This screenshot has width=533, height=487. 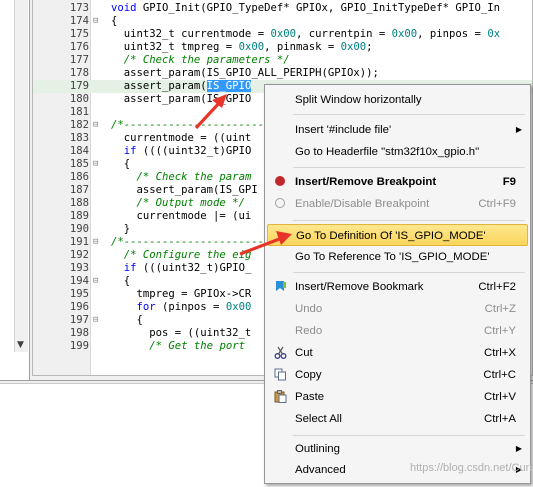 What do you see at coordinates (397, 353) in the screenshot?
I see `menu-item-cut: Cut Ctrl+X` at bounding box center [397, 353].